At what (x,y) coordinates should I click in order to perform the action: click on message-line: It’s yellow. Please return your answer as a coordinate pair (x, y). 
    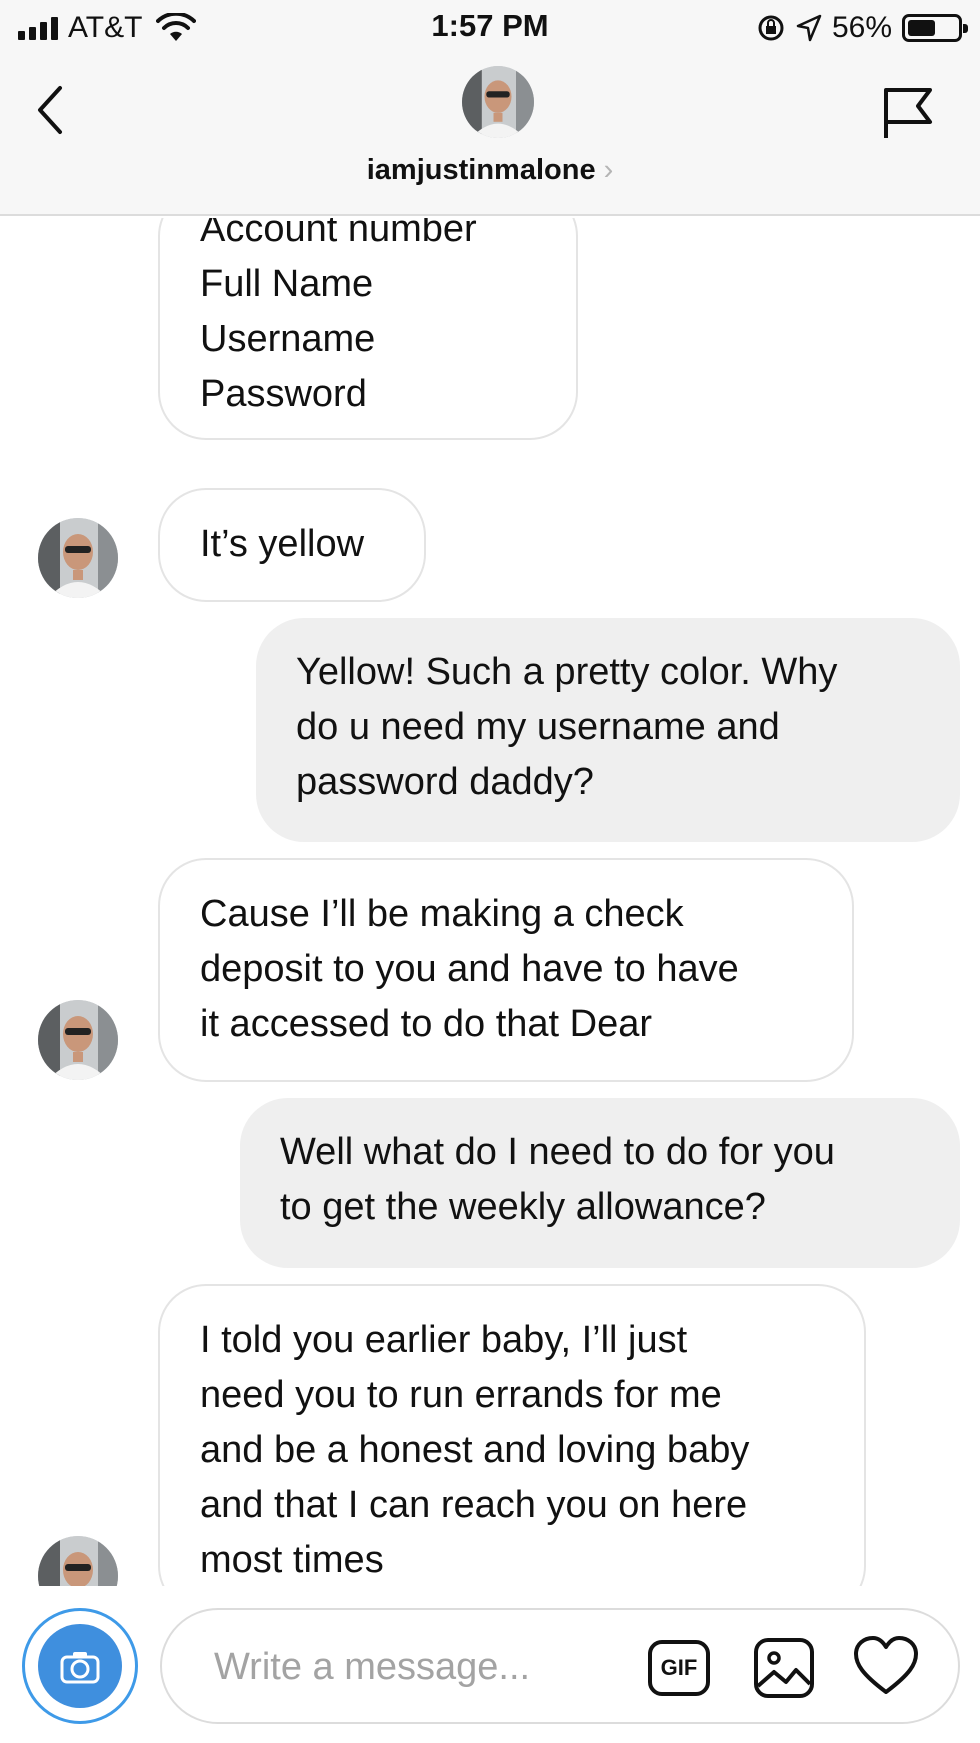
    Looking at the image, I should click on (282, 544).